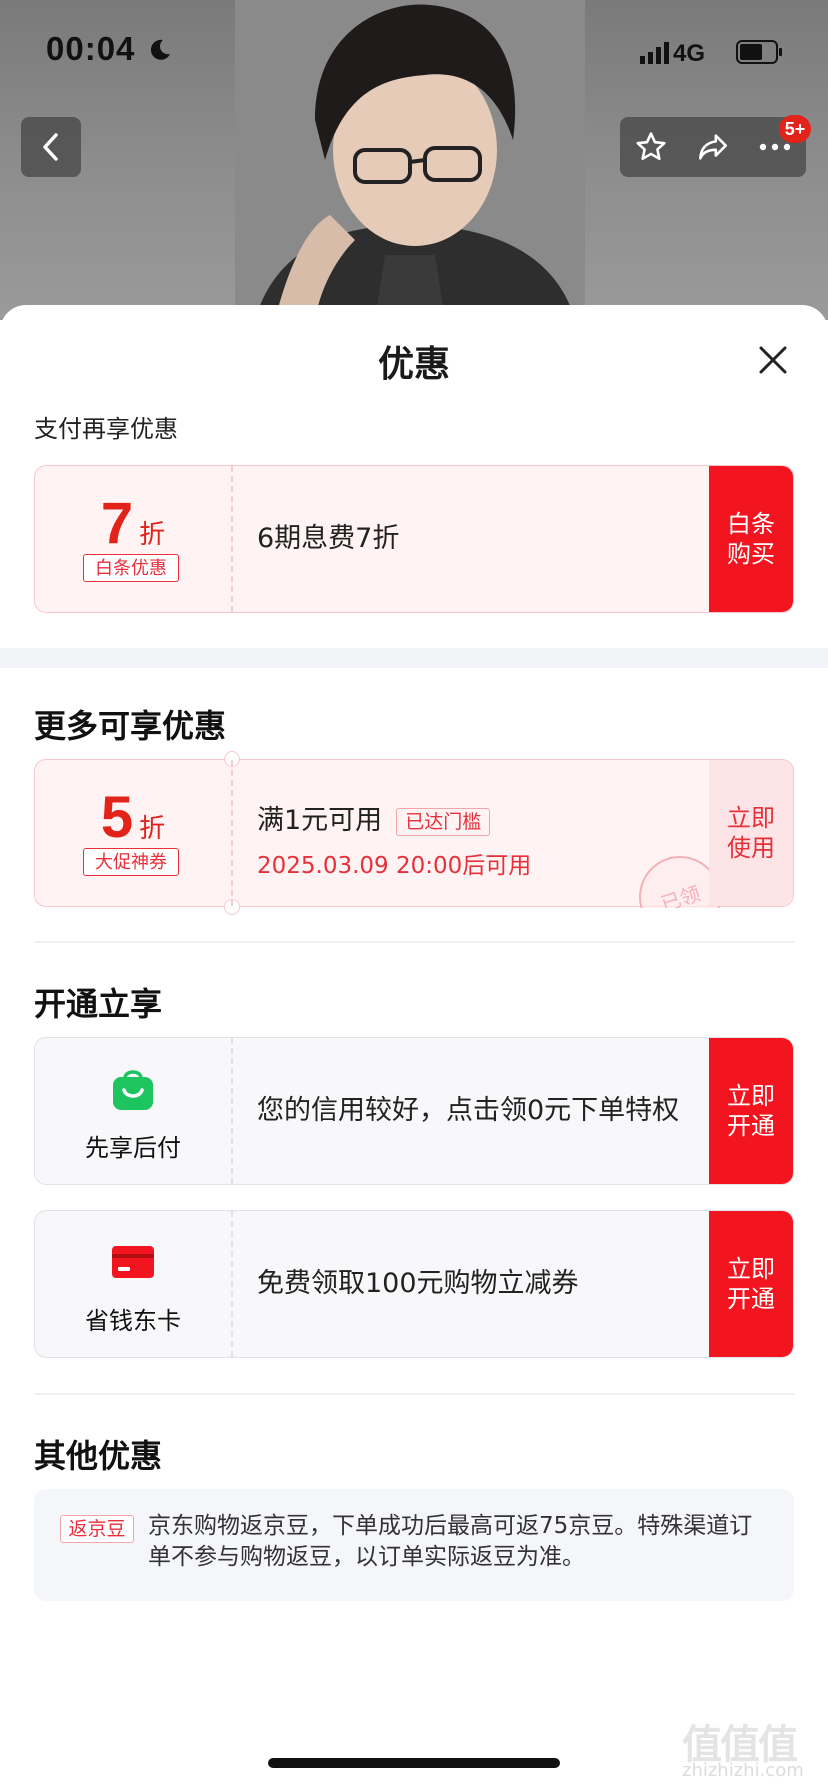  What do you see at coordinates (133, 1090) in the screenshot?
I see `shopping-bag-icon` at bounding box center [133, 1090].